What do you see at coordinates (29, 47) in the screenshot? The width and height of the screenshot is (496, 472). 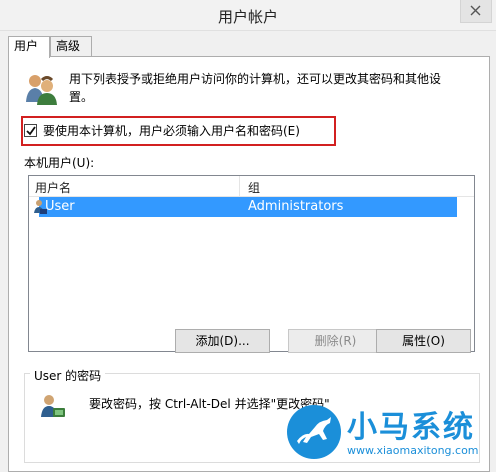 I see `tab-users: 用户` at bounding box center [29, 47].